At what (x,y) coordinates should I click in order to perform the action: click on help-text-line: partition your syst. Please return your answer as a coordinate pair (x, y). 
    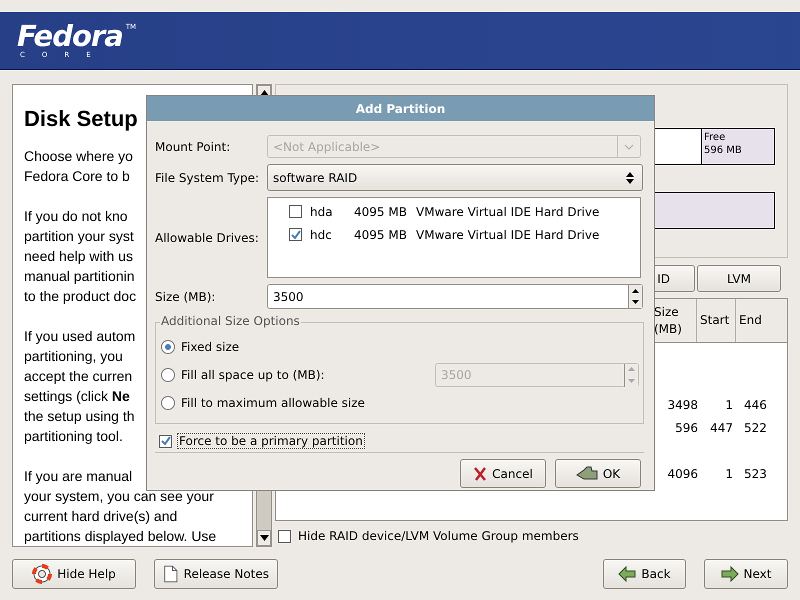
    Looking at the image, I should click on (79, 236).